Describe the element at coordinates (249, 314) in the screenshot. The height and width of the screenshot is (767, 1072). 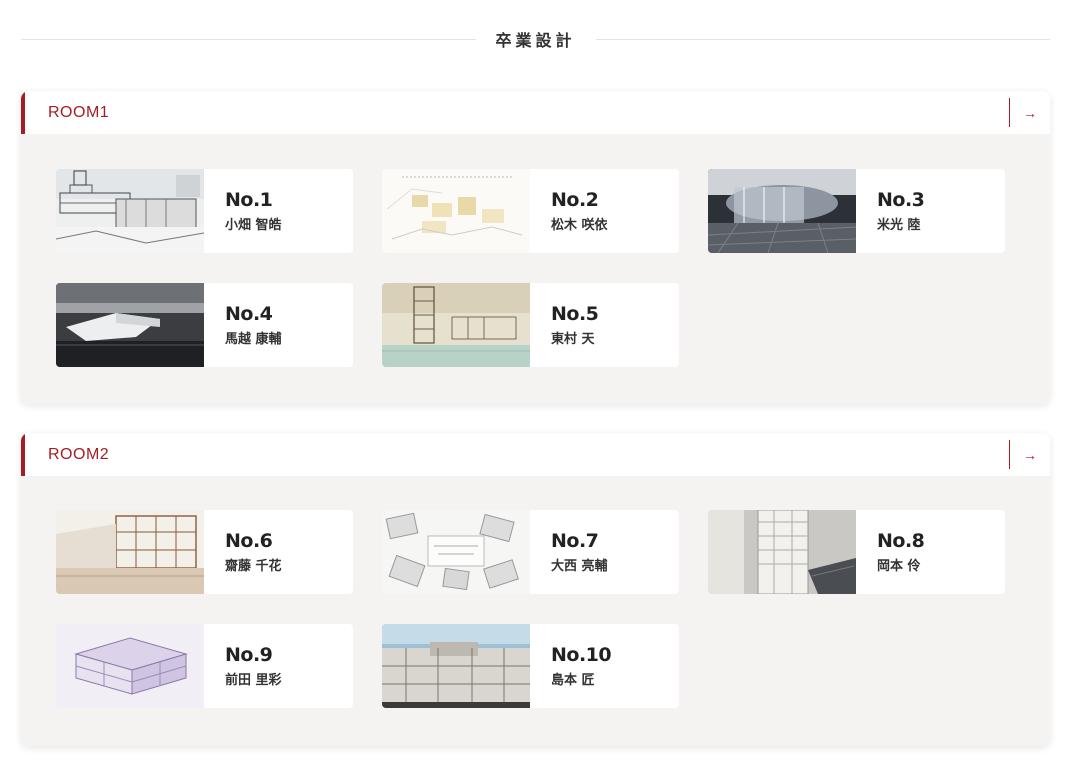
I see `work-number: No.4` at that location.